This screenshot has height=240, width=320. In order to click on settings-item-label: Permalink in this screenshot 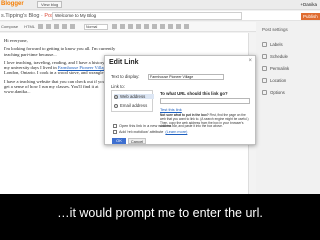, I will do `click(280, 68)`.